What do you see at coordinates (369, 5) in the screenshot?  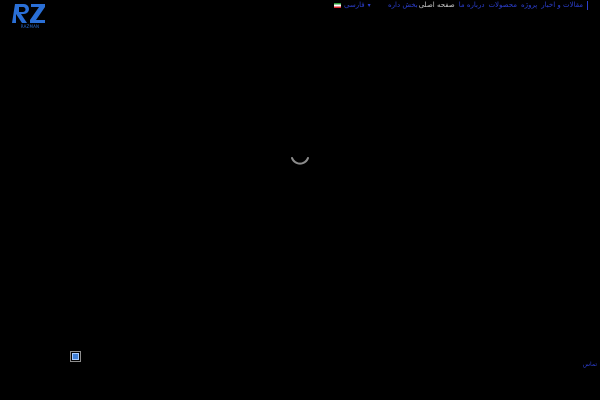 I see `chevron-down-icon: ▾` at bounding box center [369, 5].